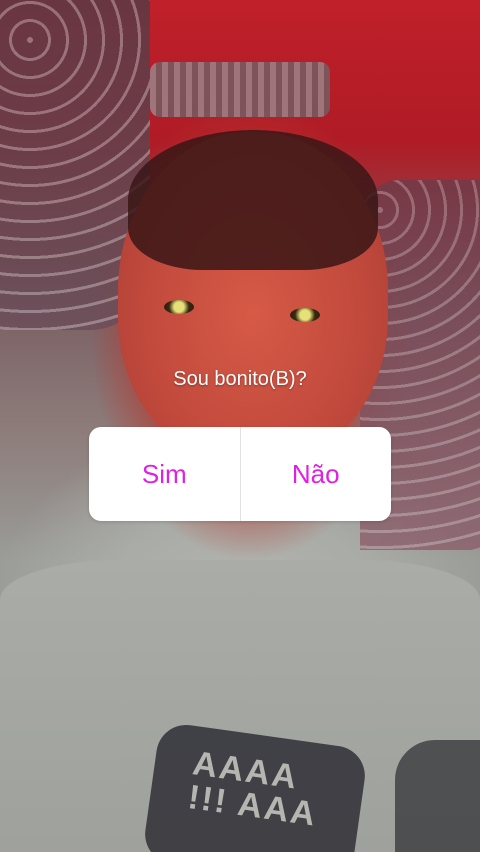 Image resolution: width=480 pixels, height=852 pixels. What do you see at coordinates (316, 474) in the screenshot?
I see `poll-option-no: Não` at bounding box center [316, 474].